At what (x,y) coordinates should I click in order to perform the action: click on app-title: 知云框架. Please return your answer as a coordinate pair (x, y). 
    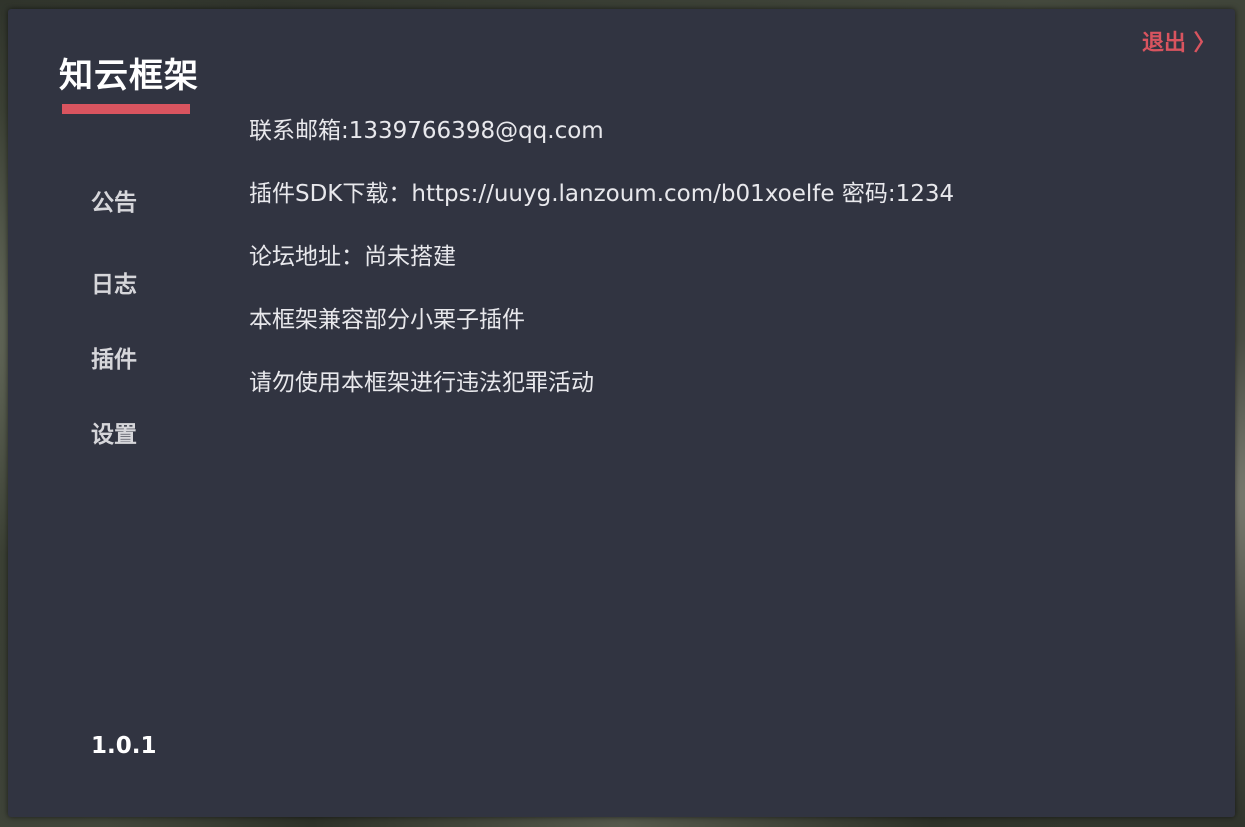
    Looking at the image, I should click on (129, 76).